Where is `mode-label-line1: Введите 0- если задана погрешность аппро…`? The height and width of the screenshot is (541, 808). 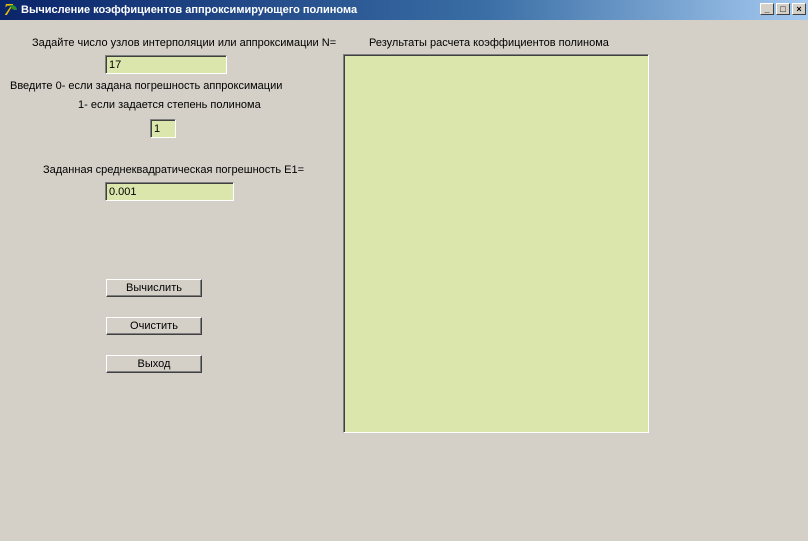 mode-label-line1: Введите 0- если задана погрешность аппро… is located at coordinates (146, 86).